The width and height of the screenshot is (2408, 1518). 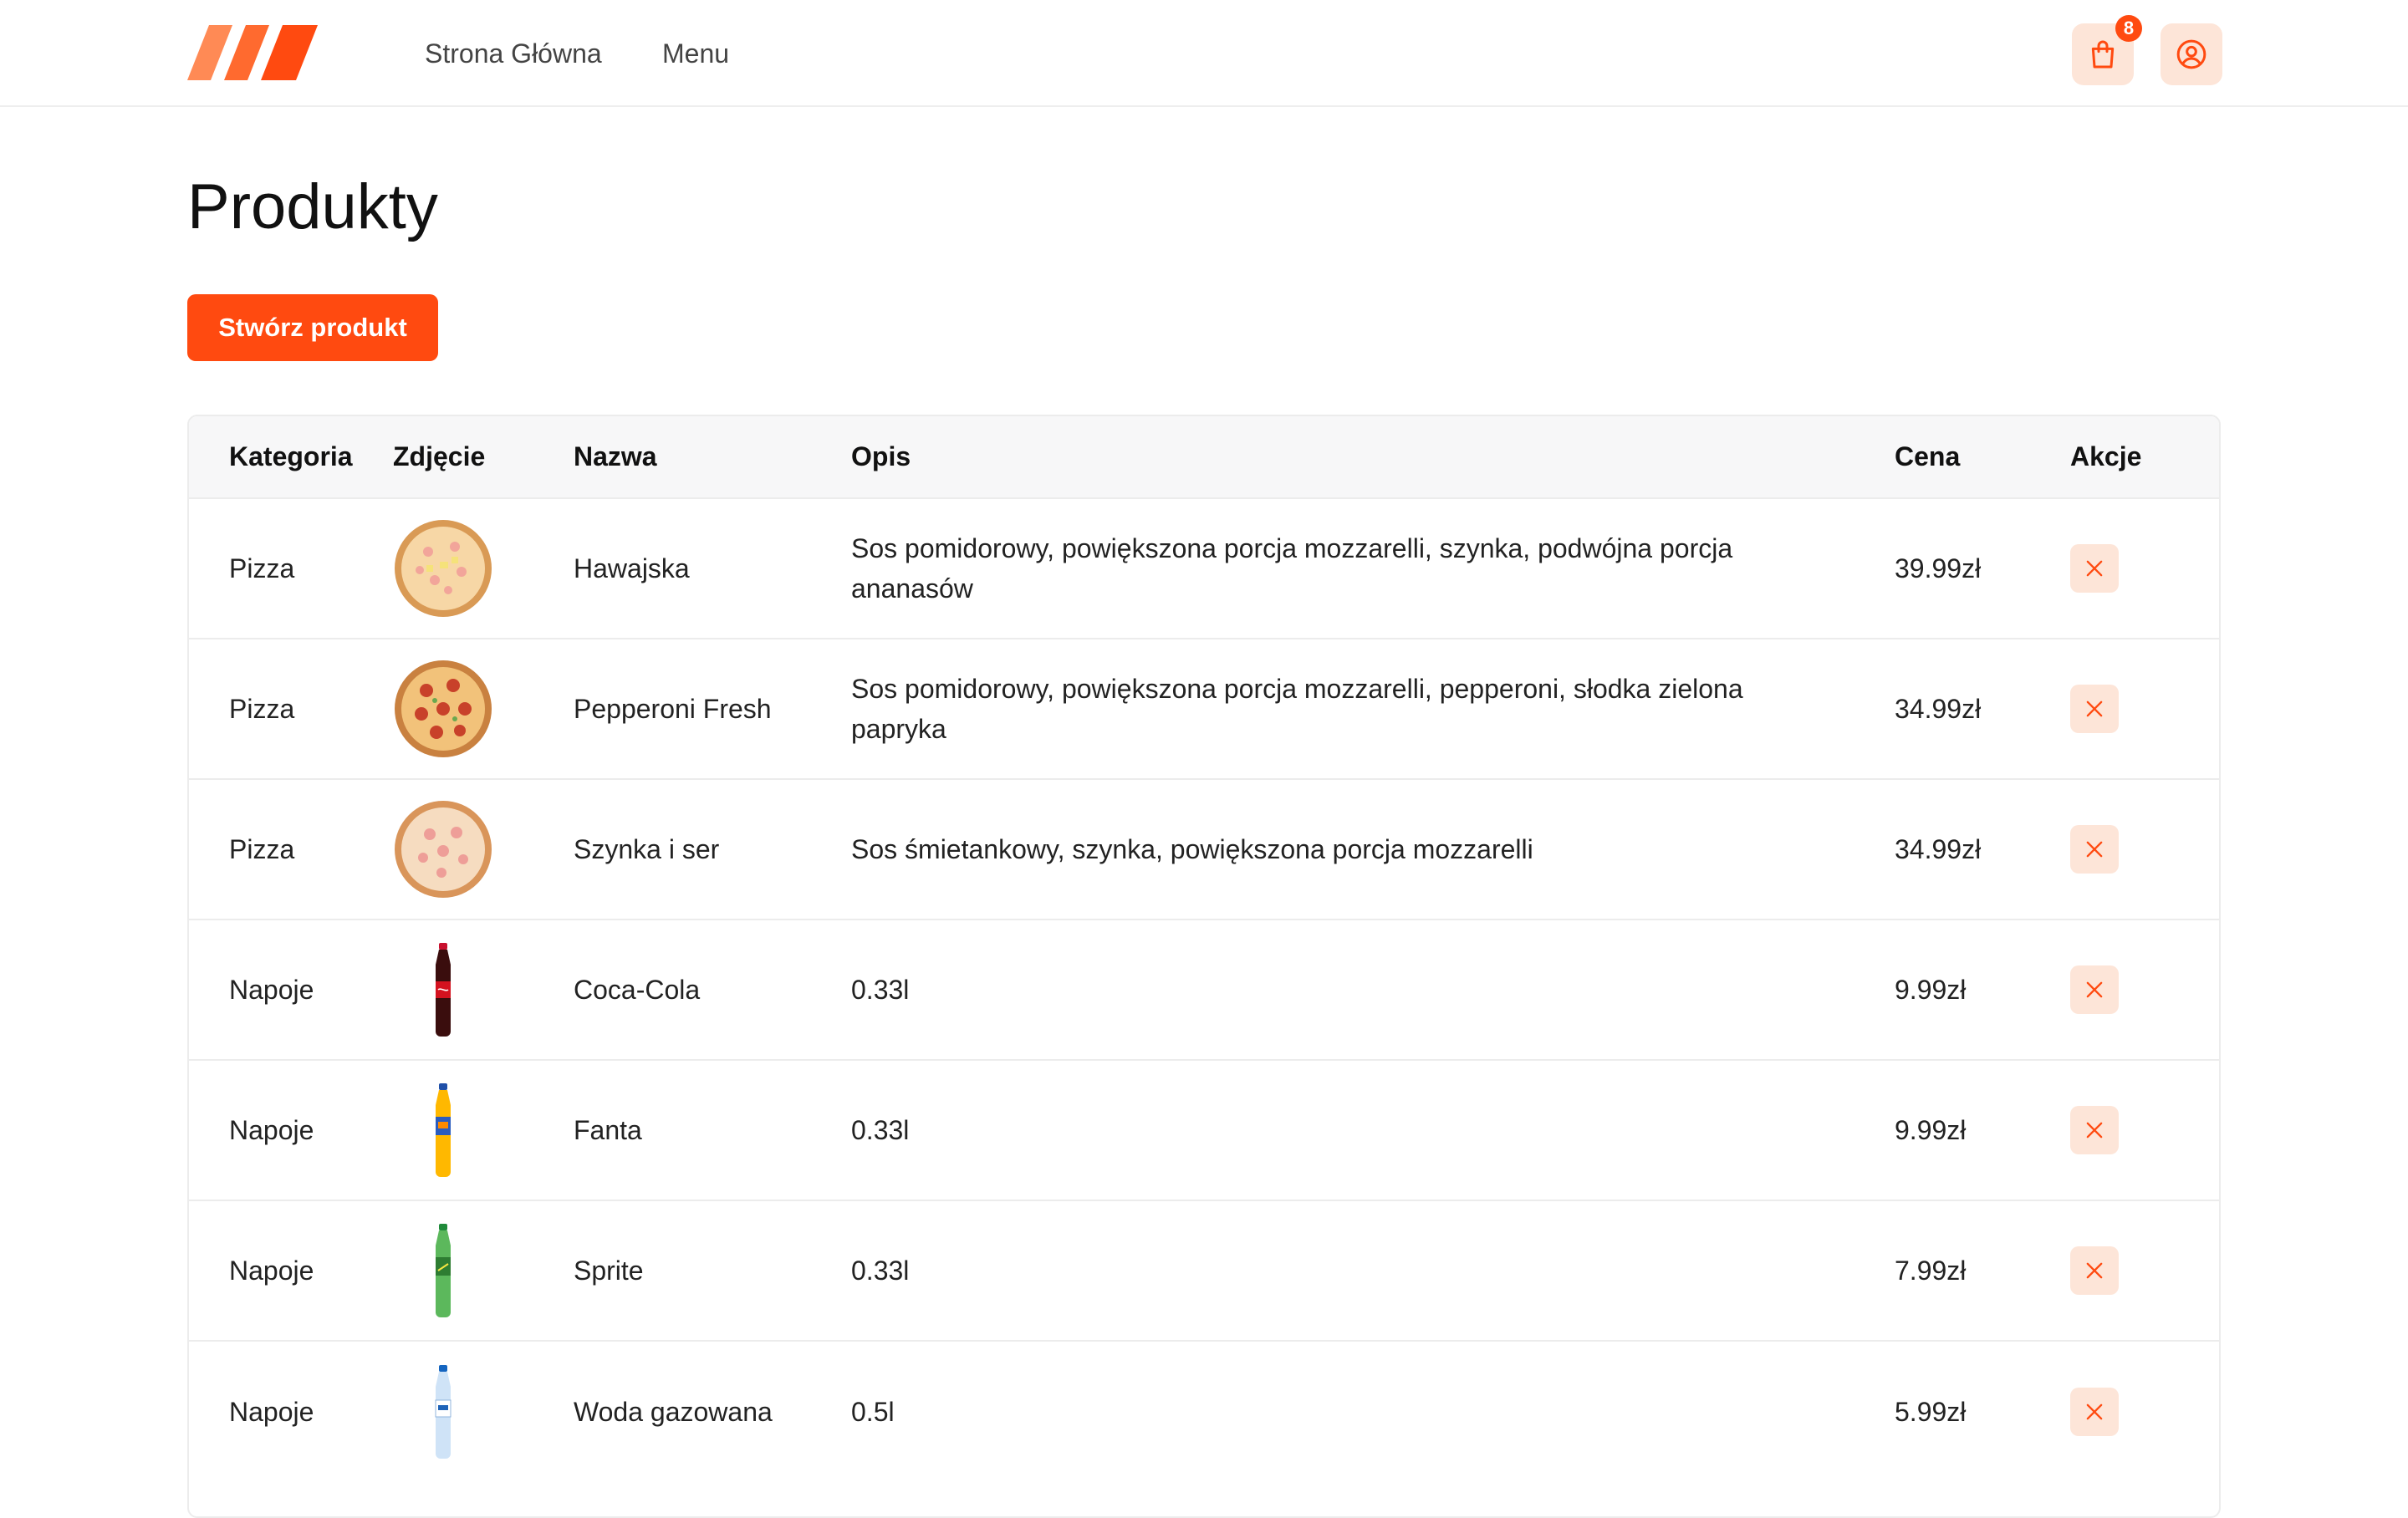 What do you see at coordinates (443, 849) in the screenshot?
I see `pizza-ham-cheese-image` at bounding box center [443, 849].